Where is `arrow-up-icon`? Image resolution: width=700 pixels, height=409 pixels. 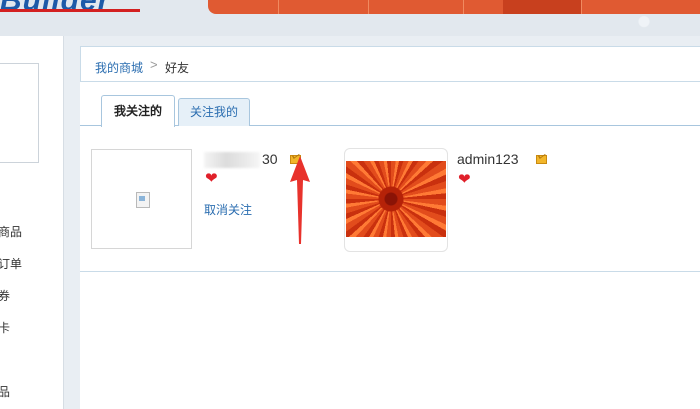 arrow-up-icon is located at coordinates (300, 200).